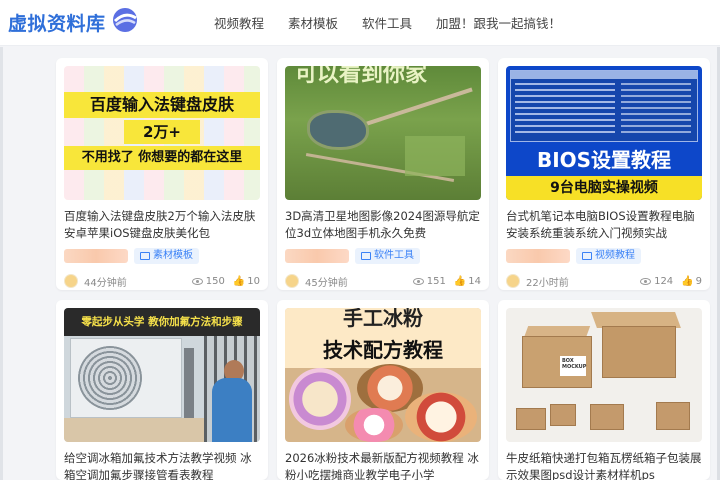 Image resolution: width=720 pixels, height=480 pixels. Describe the element at coordinates (387, 22) in the screenshot. I see `nav-item-software: 软件工具` at that location.